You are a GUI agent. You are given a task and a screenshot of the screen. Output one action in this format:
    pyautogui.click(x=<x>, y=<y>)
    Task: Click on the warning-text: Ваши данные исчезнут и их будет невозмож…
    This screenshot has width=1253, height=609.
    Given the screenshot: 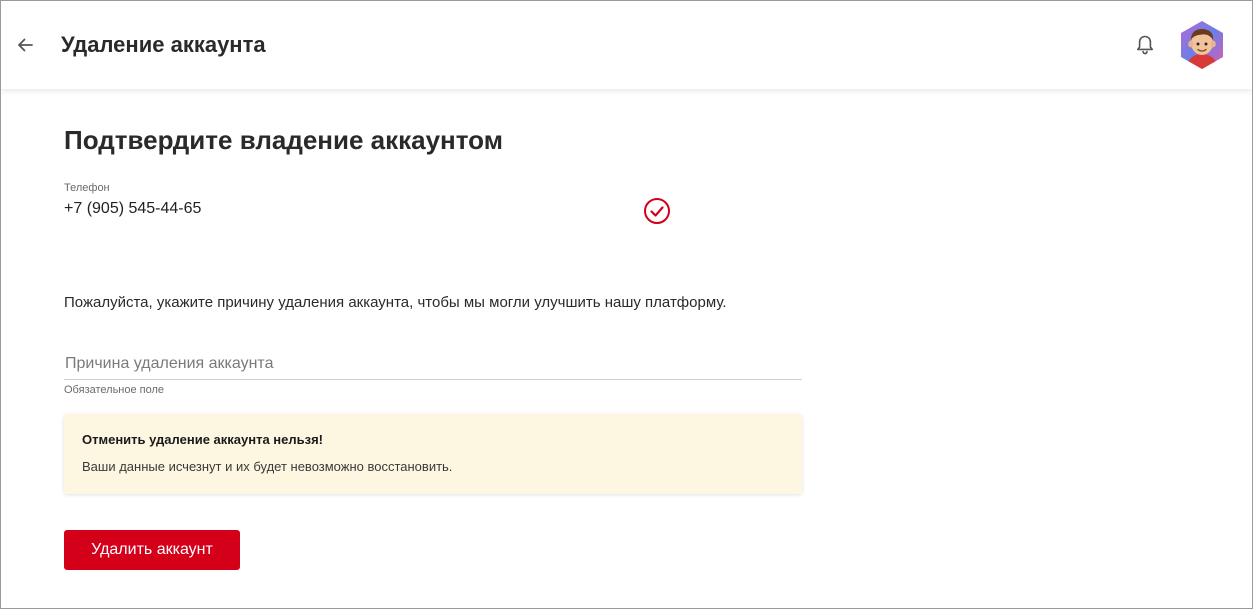 What is the action you would take?
    pyautogui.click(x=267, y=466)
    